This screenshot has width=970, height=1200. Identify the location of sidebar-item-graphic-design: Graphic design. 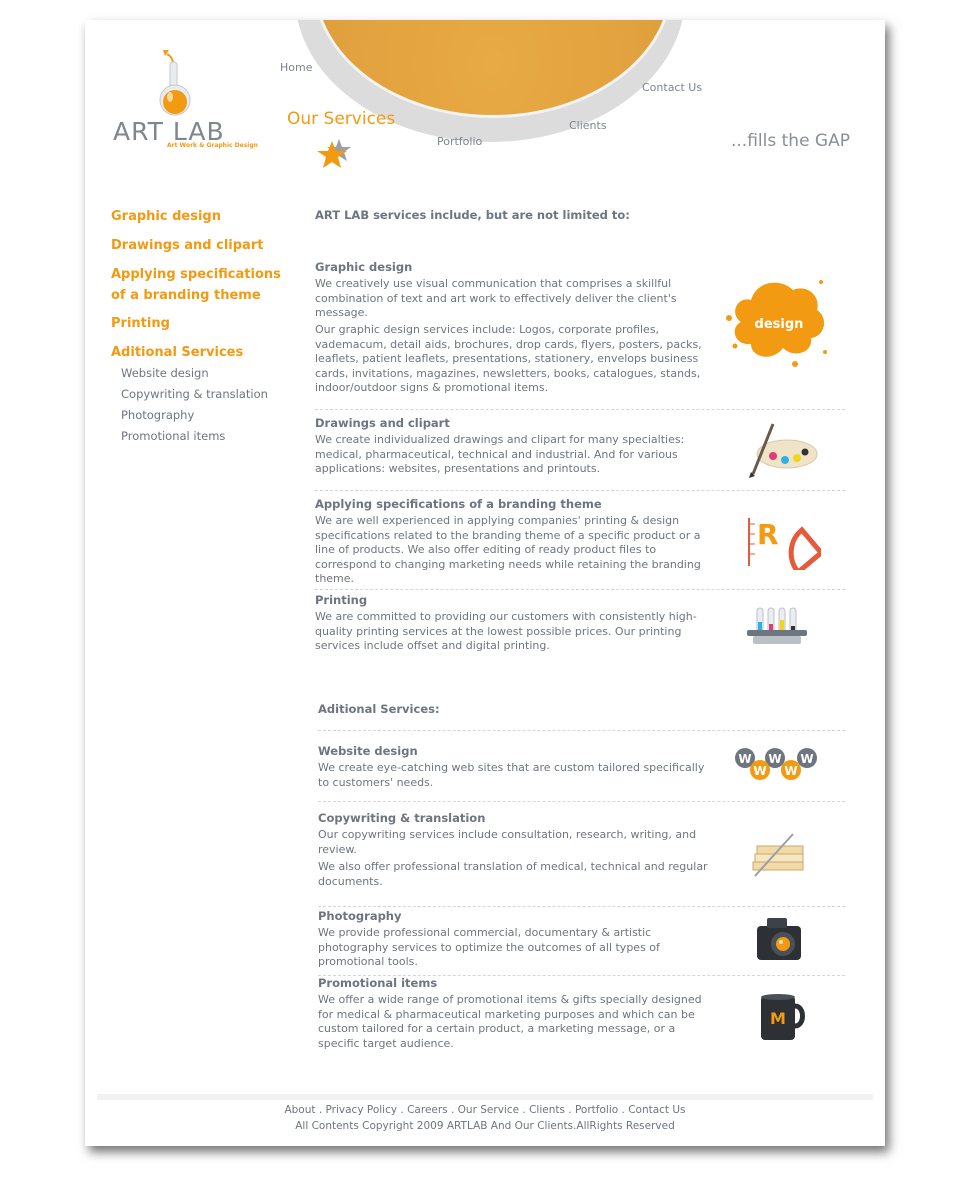
(198, 216).